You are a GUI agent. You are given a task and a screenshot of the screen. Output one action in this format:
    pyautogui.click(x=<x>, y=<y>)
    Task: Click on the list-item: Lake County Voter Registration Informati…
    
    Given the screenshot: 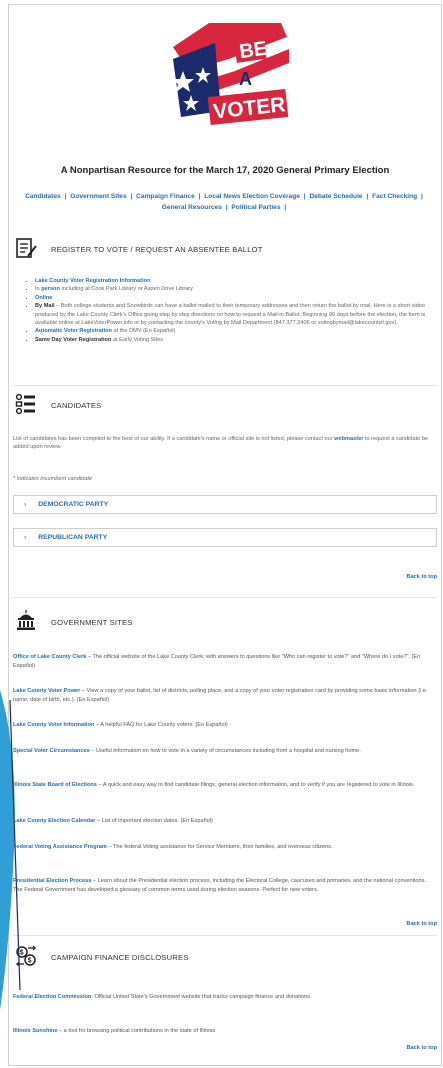 What is the action you would take?
    pyautogui.click(x=237, y=281)
    